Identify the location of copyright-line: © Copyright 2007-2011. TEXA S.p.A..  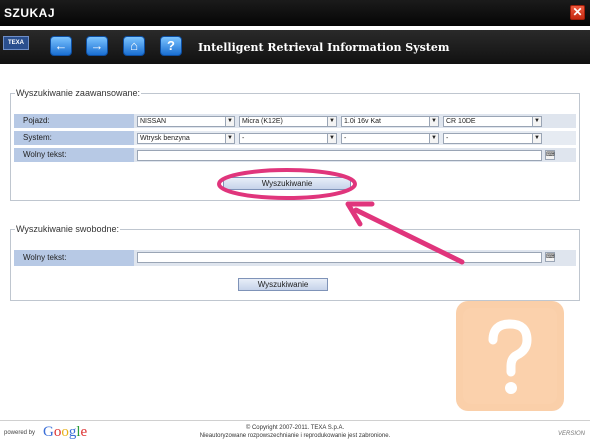
(295, 428).